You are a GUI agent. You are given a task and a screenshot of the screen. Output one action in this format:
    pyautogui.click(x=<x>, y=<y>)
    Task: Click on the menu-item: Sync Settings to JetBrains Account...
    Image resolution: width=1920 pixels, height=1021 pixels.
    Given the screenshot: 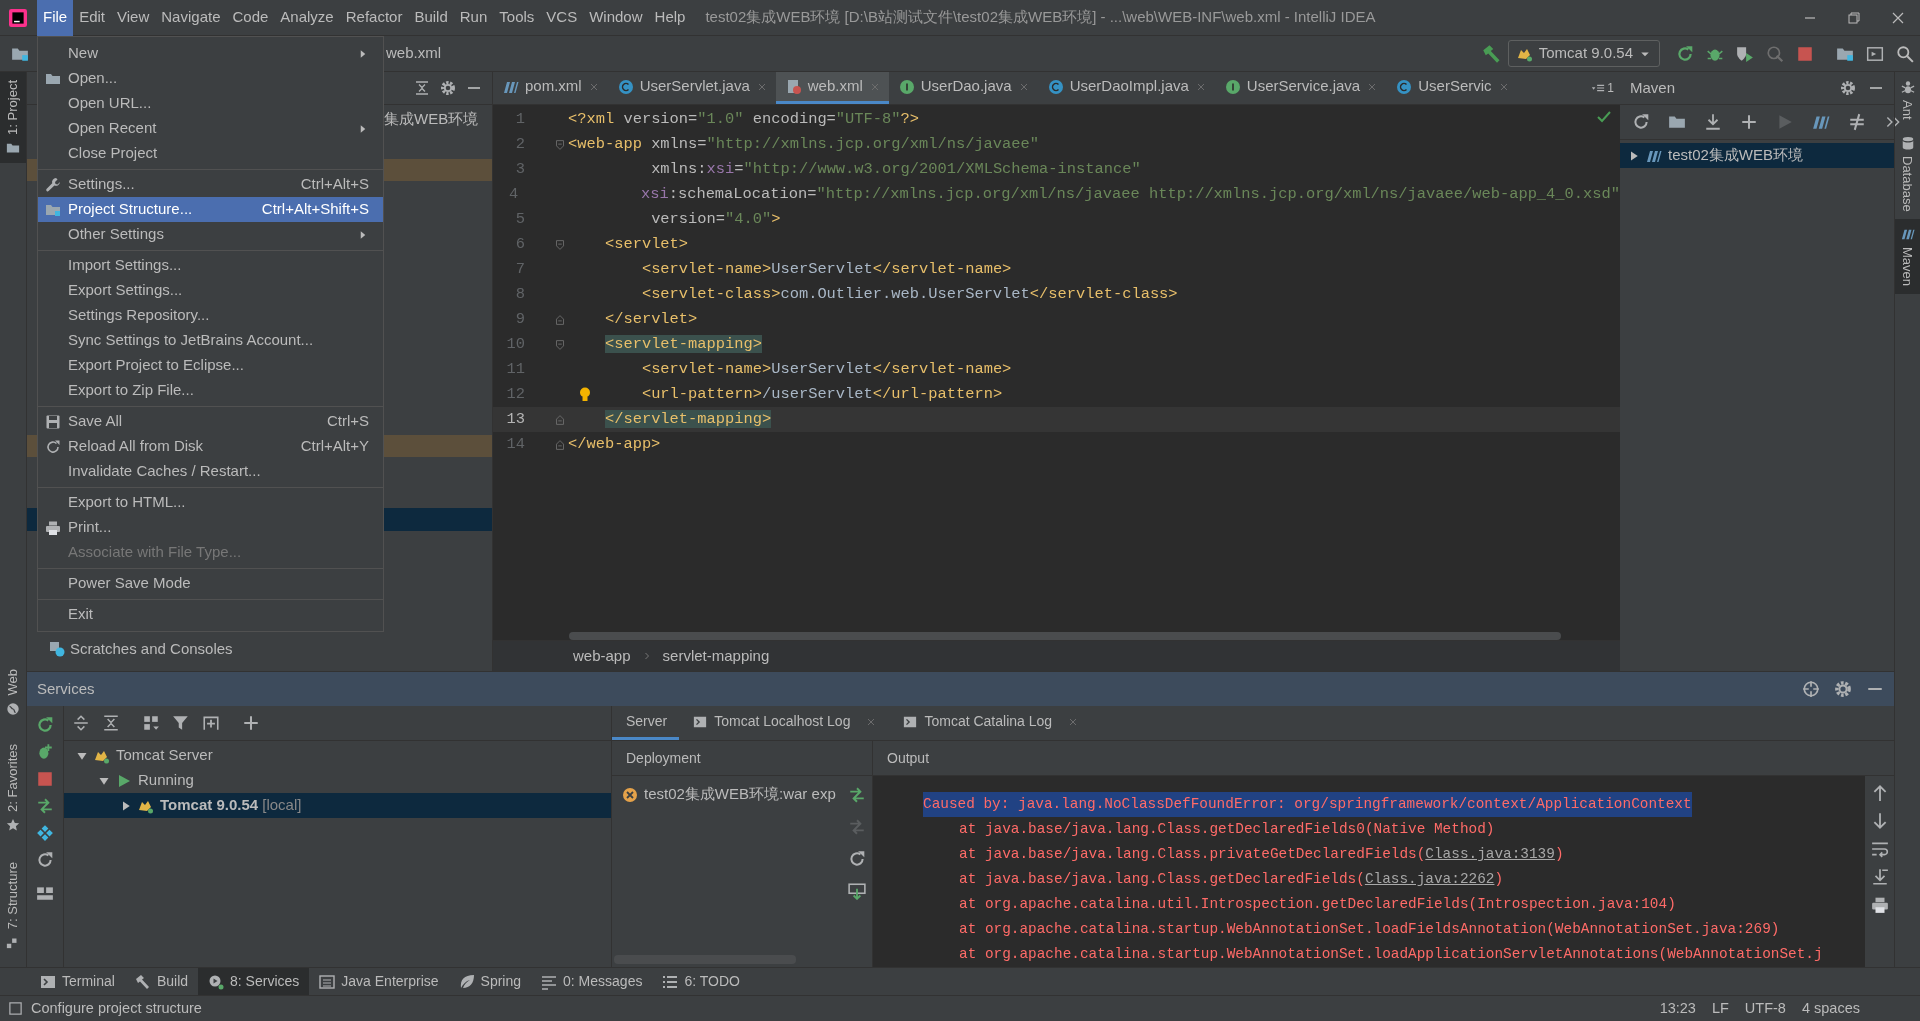 What is the action you would take?
    pyautogui.click(x=210, y=340)
    